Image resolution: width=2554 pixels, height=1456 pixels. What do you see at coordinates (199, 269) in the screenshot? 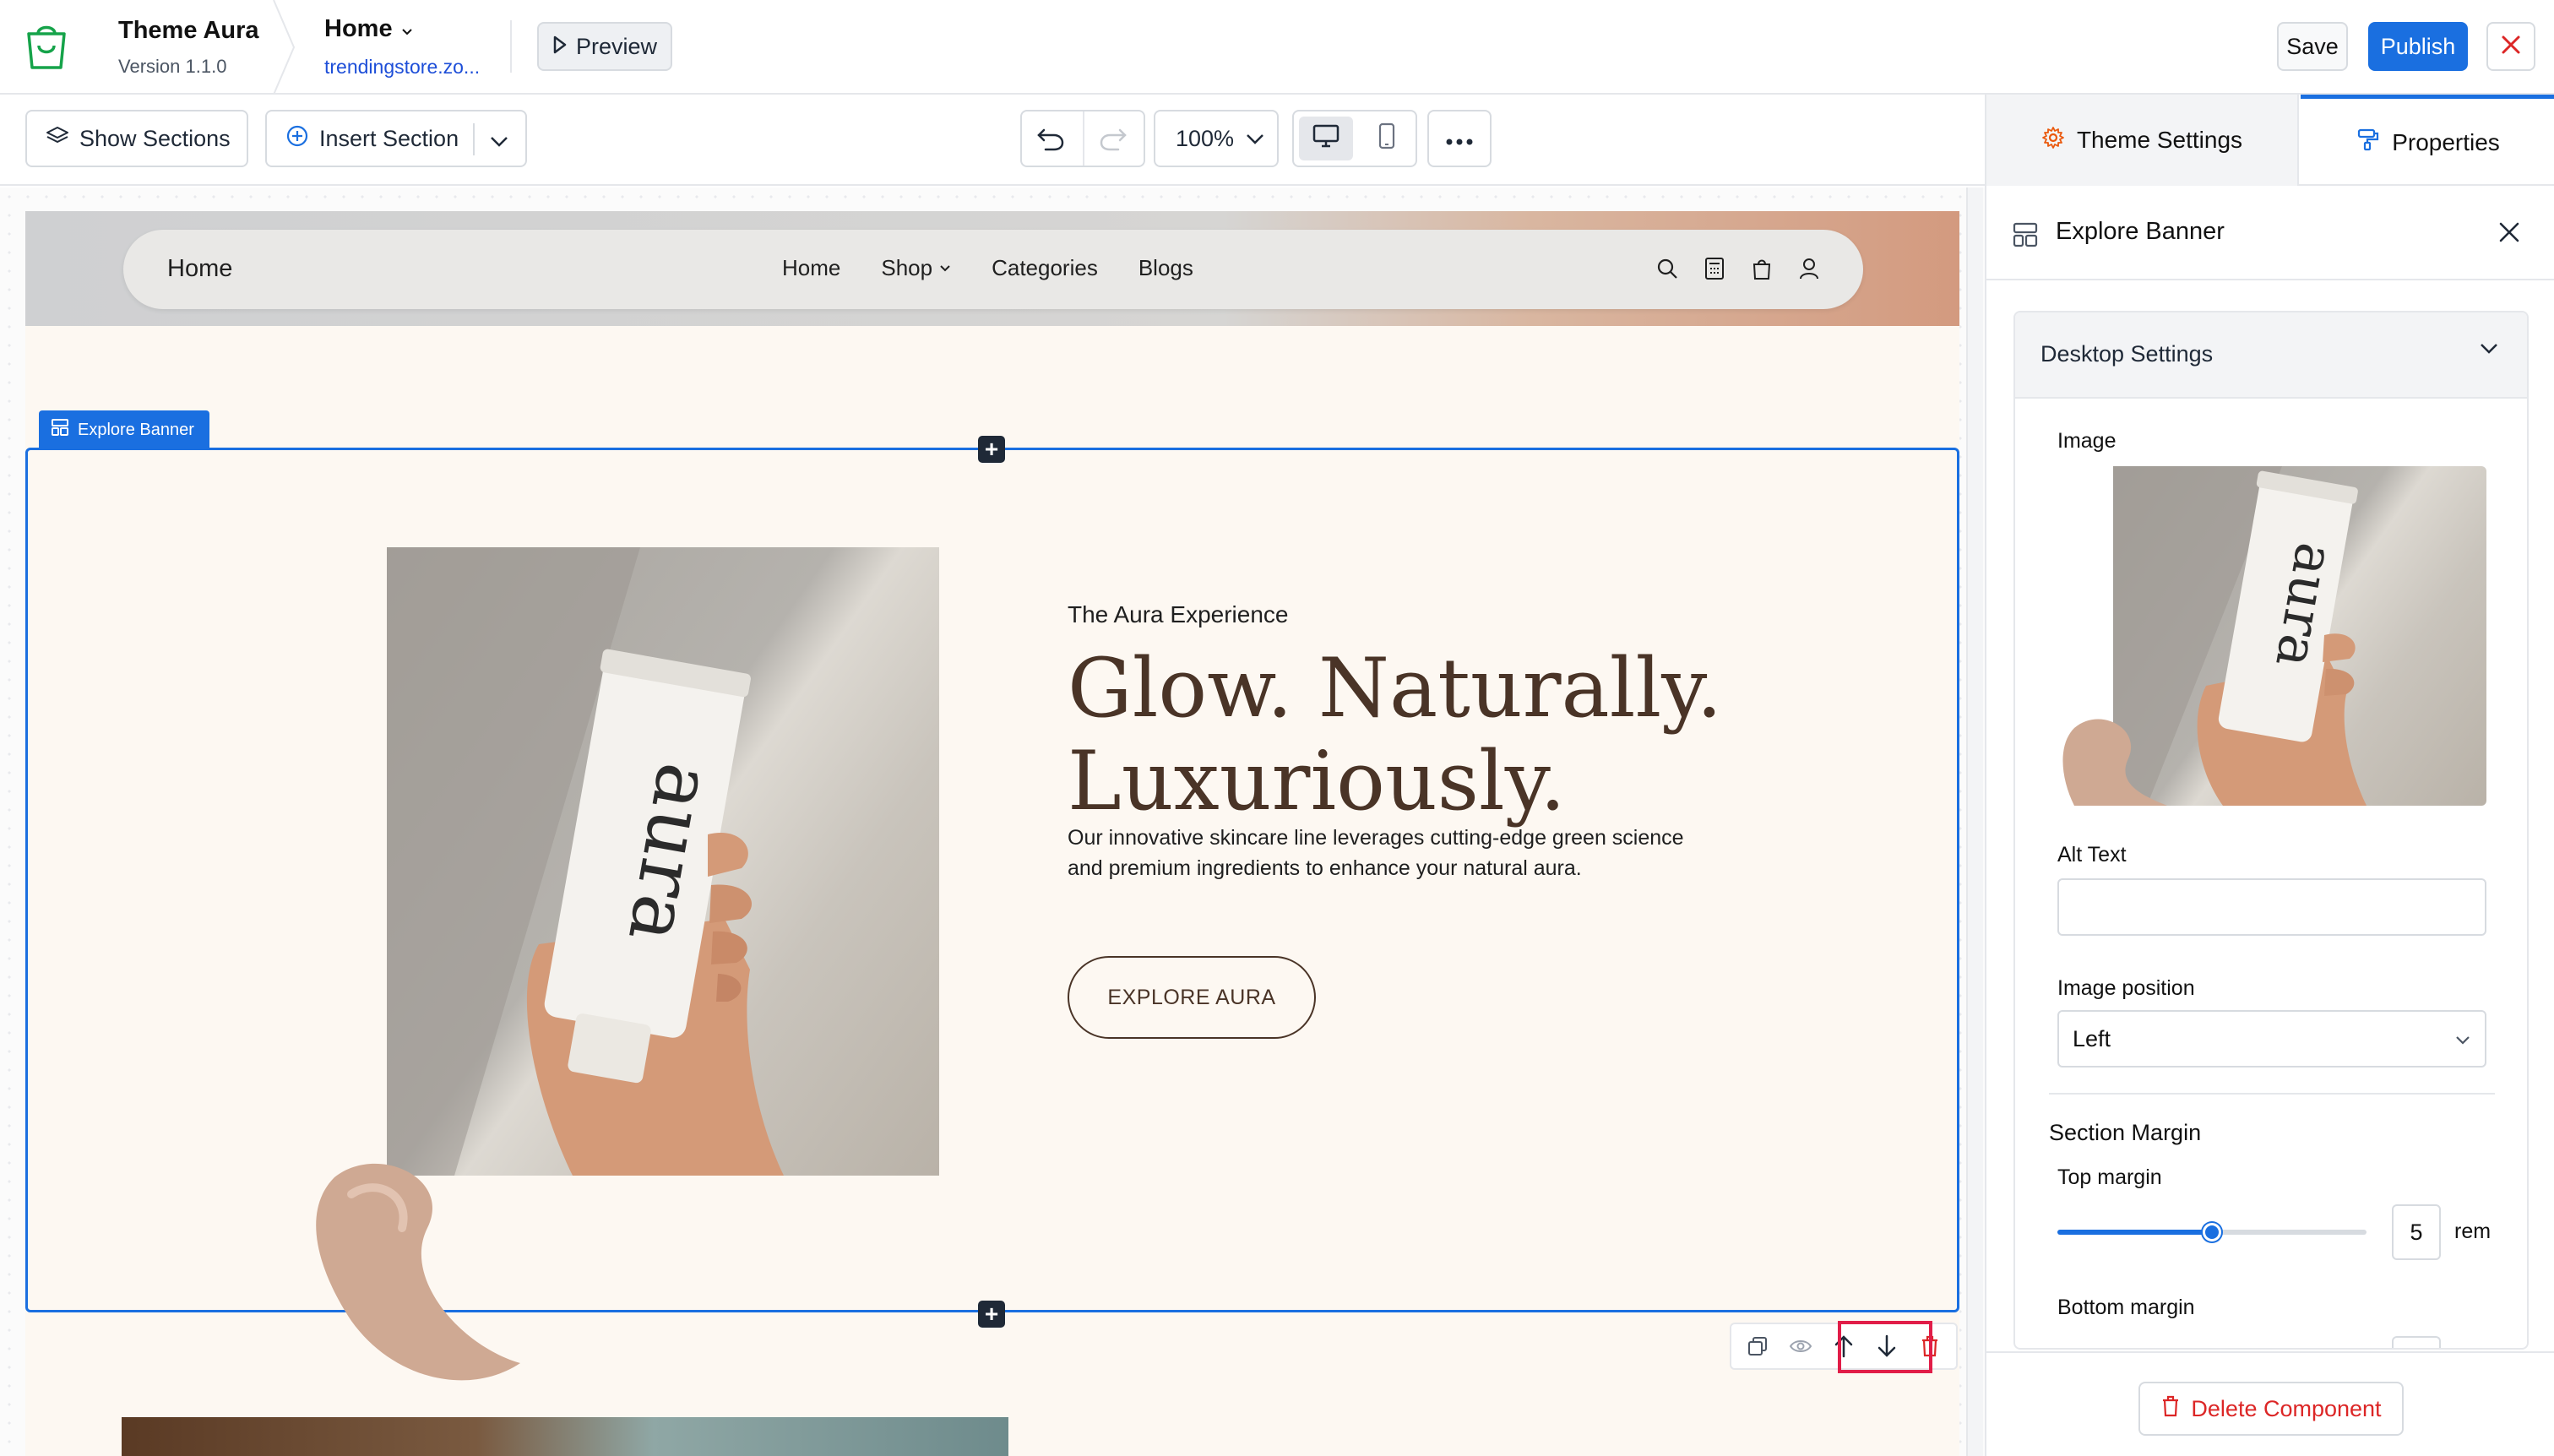
I see `site-logo-text: Home` at bounding box center [199, 269].